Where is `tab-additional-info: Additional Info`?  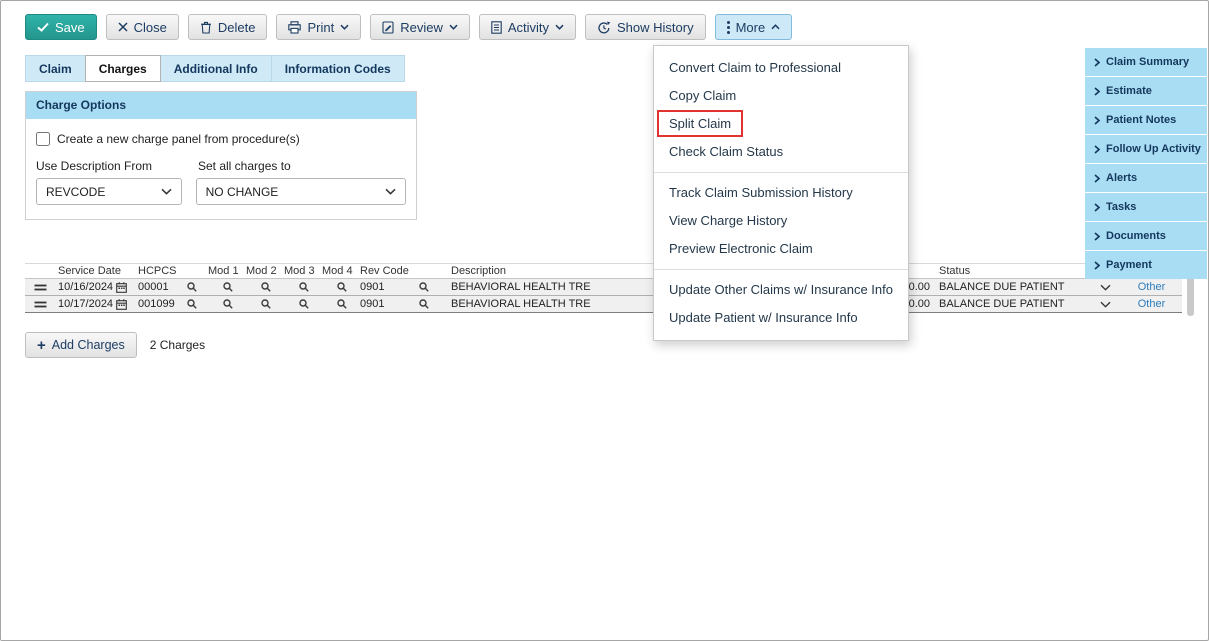
tab-additional-info: Additional Info is located at coordinates (215, 68).